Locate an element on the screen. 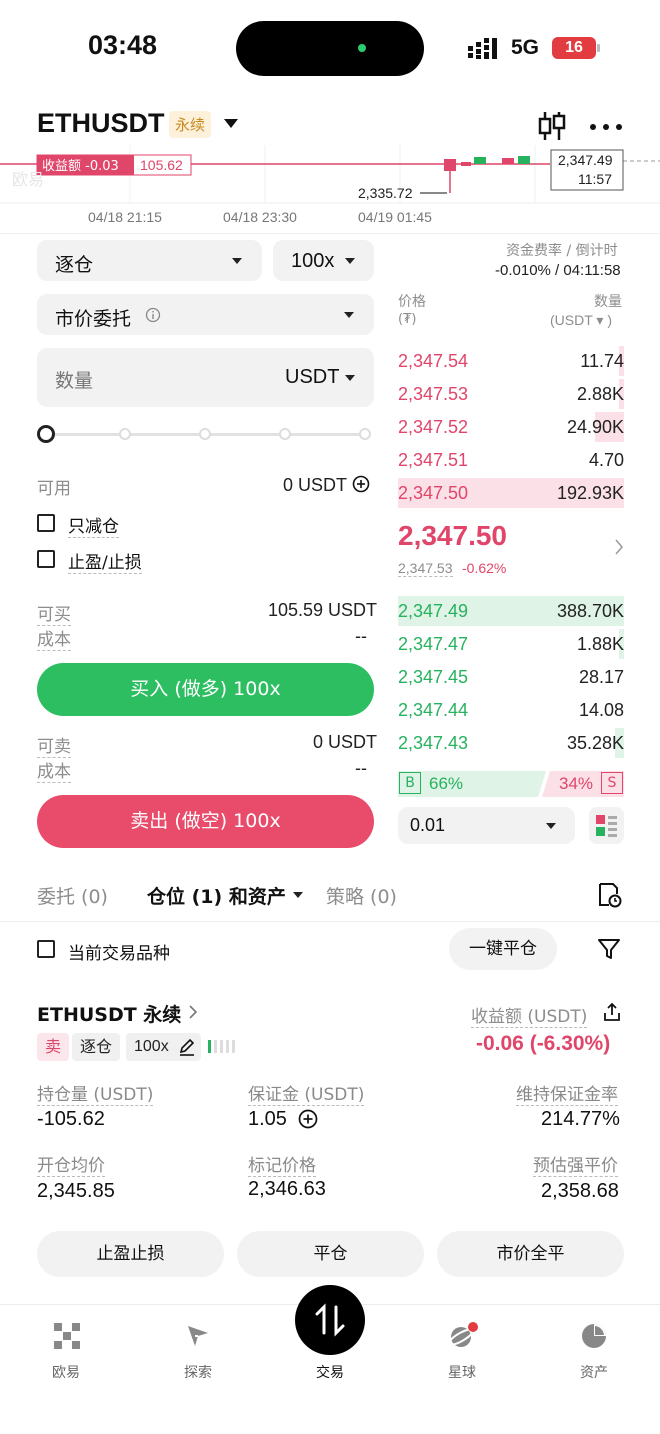 The image size is (660, 1434). divider is located at coordinates (330, 921).